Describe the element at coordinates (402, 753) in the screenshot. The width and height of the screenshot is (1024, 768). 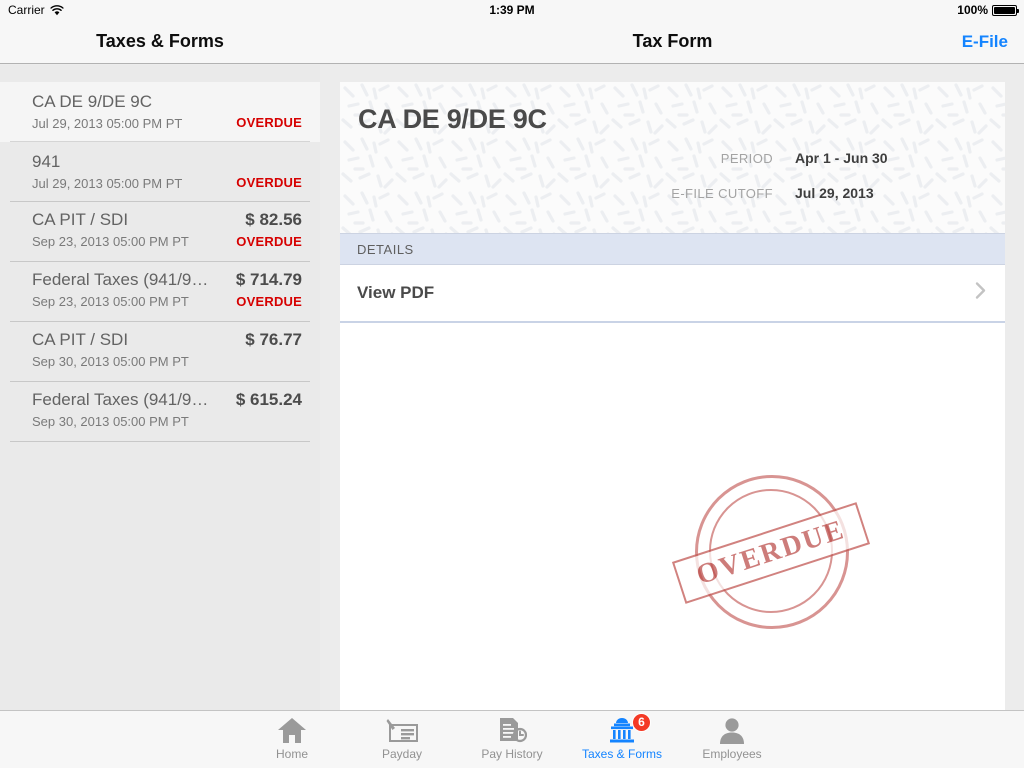
I see `tab-label: Payday` at that location.